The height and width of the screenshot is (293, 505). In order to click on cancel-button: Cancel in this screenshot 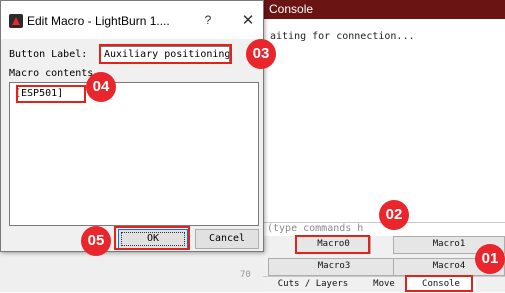, I will do `click(227, 239)`.